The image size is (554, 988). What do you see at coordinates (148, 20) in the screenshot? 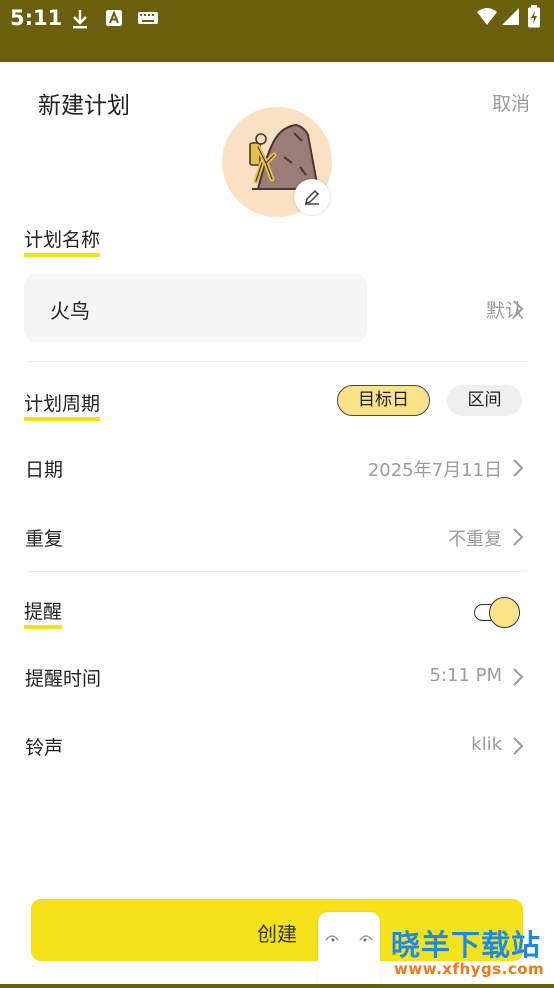
I see `keyboard-icon` at bounding box center [148, 20].